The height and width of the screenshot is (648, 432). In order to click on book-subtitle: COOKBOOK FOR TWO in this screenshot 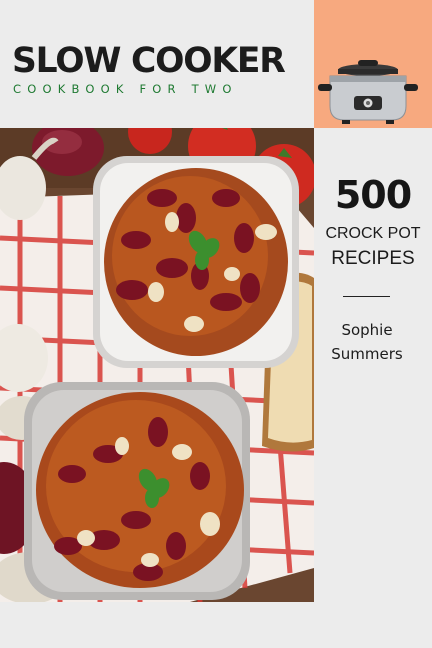, I will do `click(125, 89)`.